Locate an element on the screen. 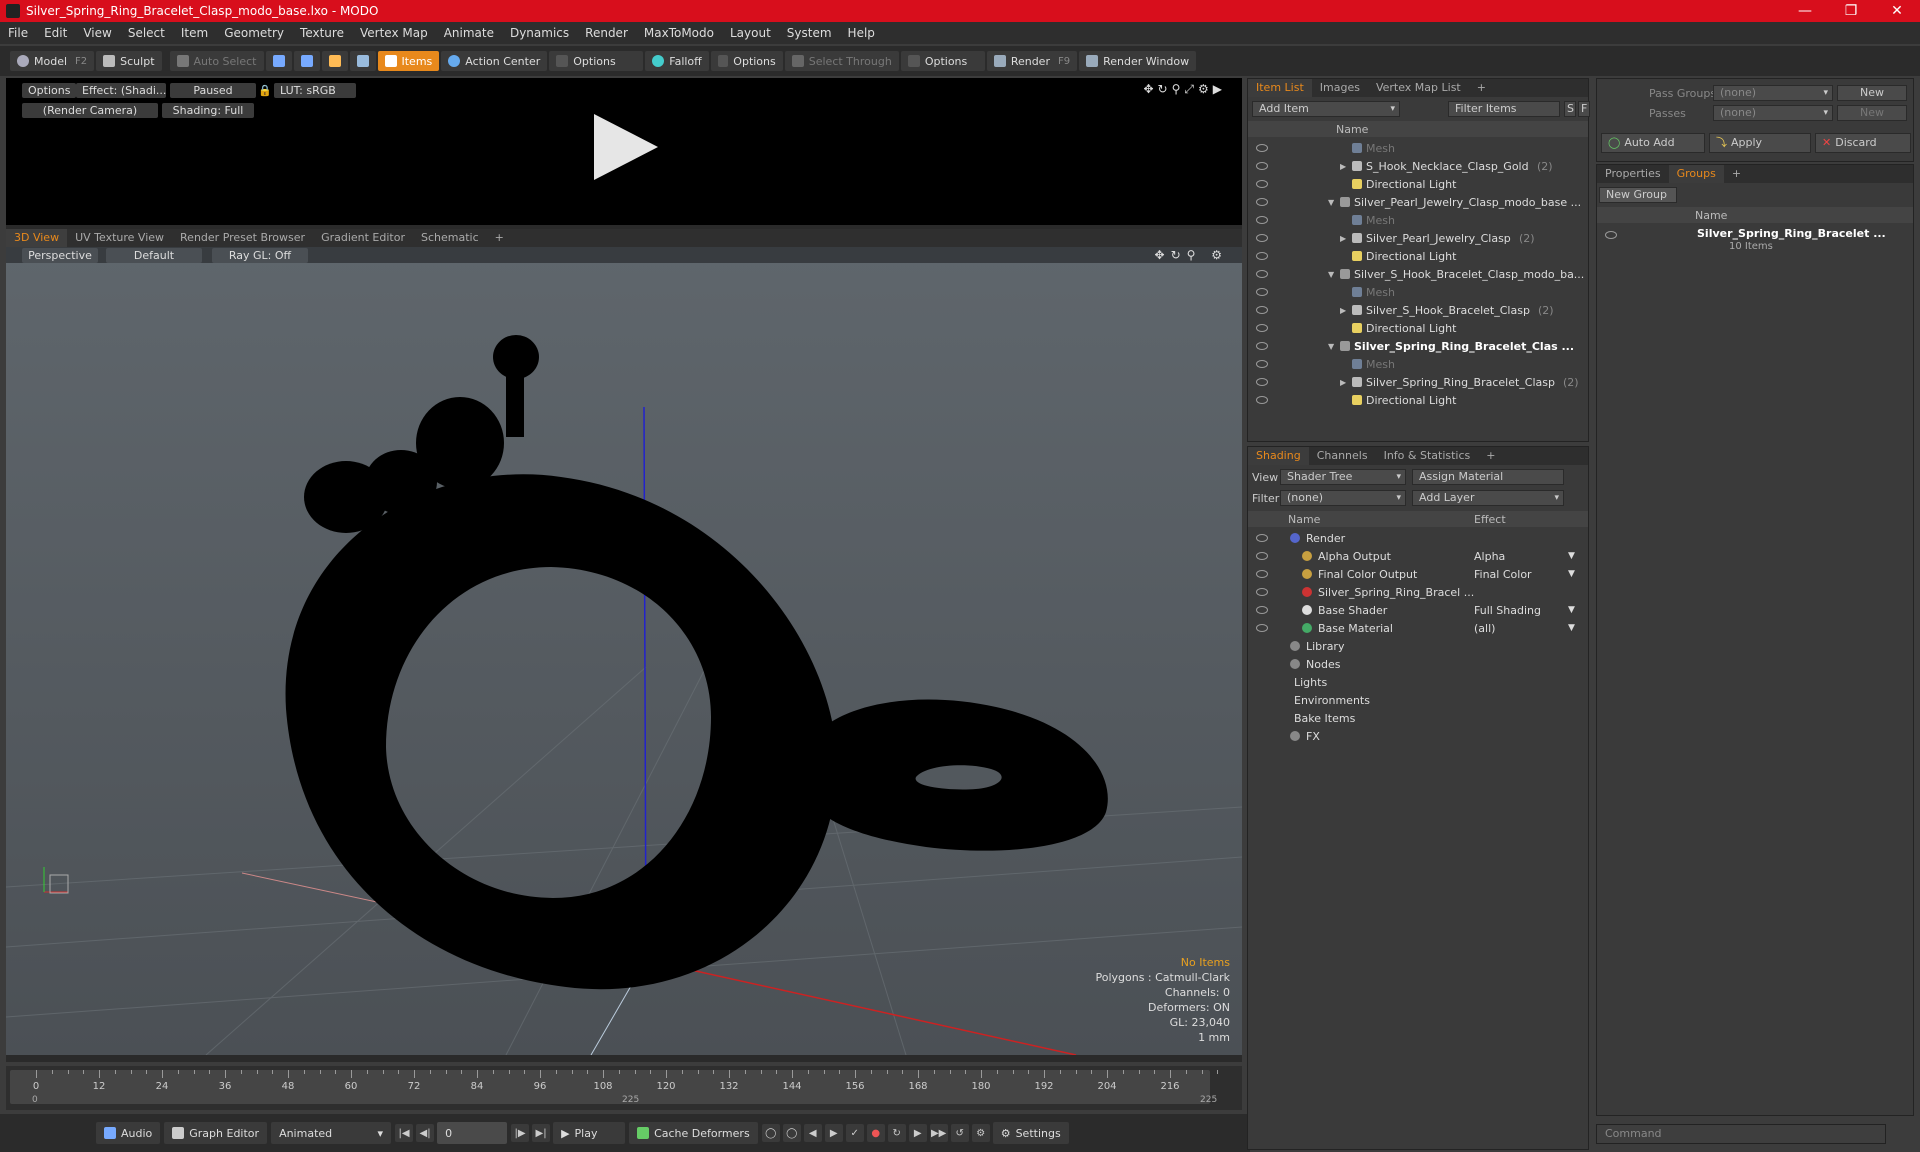  sculpt-mode-button: Sculpt is located at coordinates (129, 61).